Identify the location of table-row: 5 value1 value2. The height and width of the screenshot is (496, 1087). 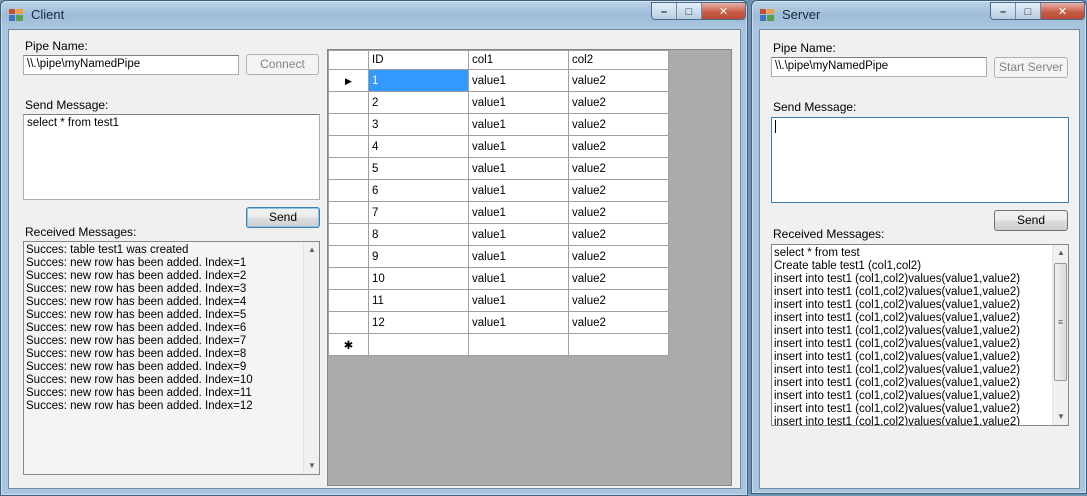
(498, 168).